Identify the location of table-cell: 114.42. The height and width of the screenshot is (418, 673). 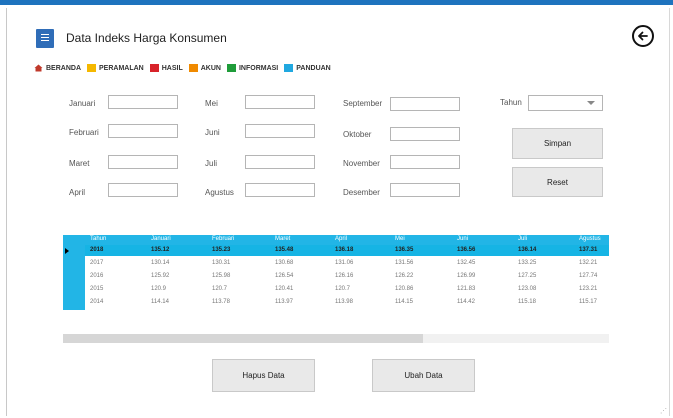
(466, 302).